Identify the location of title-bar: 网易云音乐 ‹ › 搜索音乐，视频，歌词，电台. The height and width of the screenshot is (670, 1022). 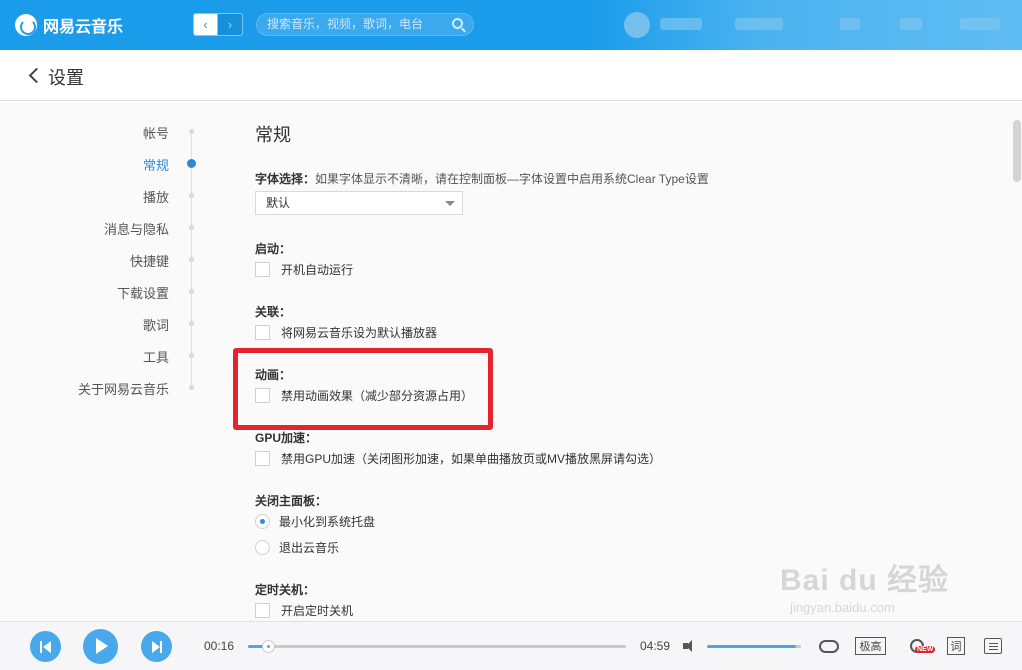
(511, 25).